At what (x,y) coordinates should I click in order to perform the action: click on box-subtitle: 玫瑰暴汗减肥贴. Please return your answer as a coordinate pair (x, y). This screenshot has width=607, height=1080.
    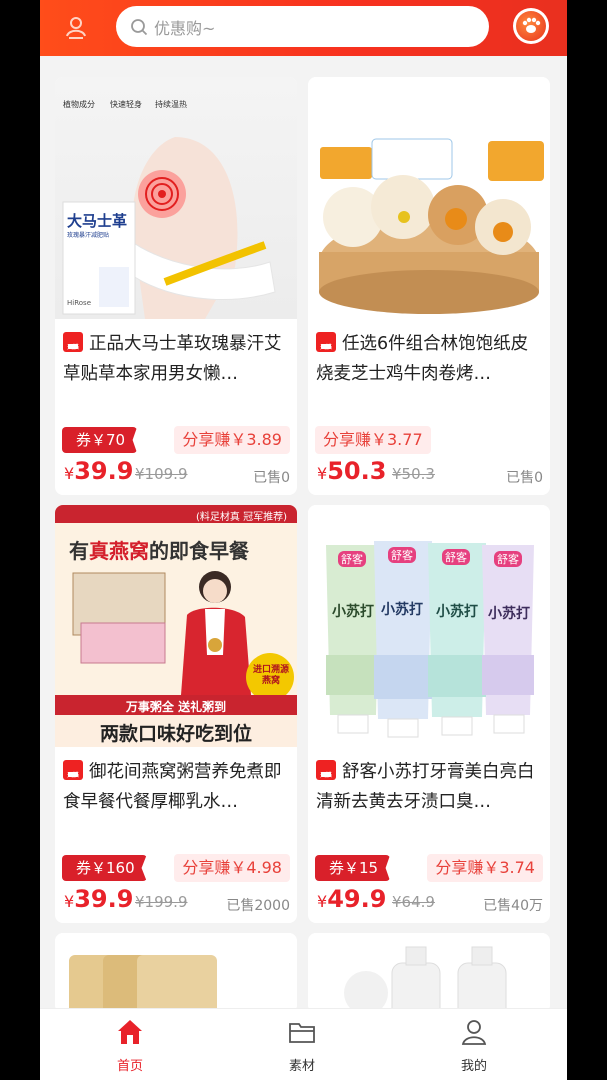
    Looking at the image, I should click on (88, 235).